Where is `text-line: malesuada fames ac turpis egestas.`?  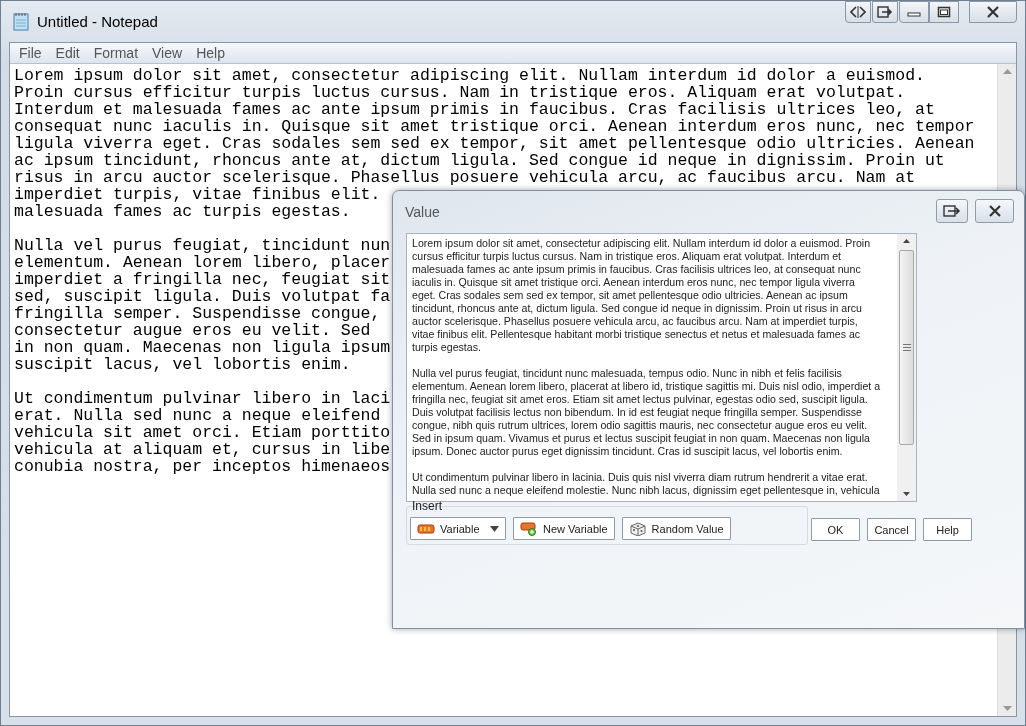
text-line: malesuada fames ac turpis egestas. is located at coordinates (182, 211).